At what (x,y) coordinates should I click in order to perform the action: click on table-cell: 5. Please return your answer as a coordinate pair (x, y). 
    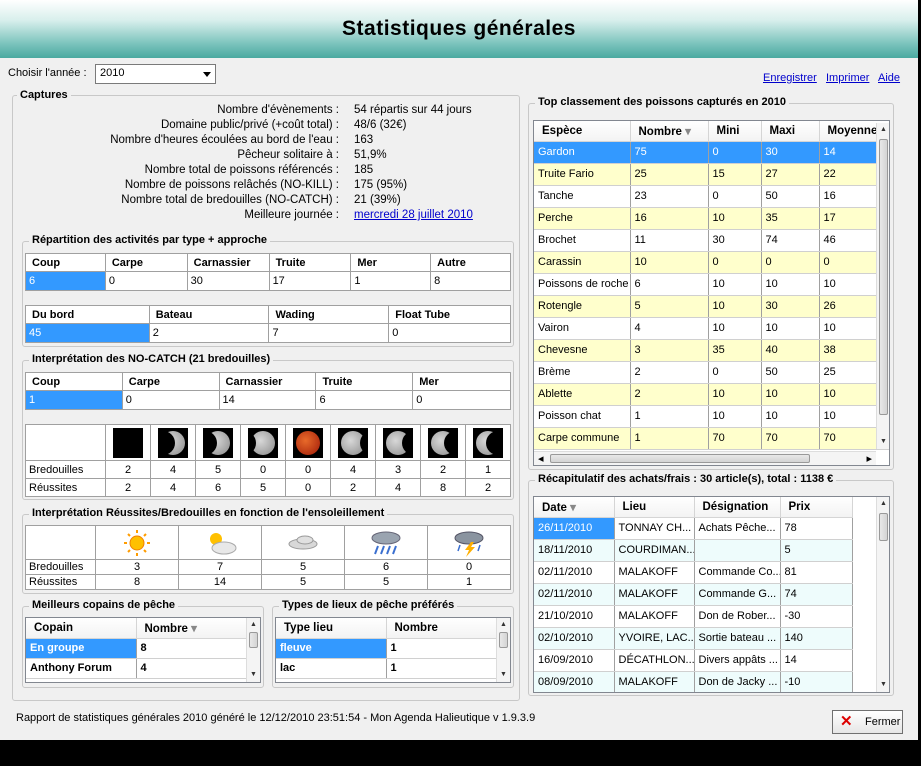
    Looking at the image, I should click on (816, 550).